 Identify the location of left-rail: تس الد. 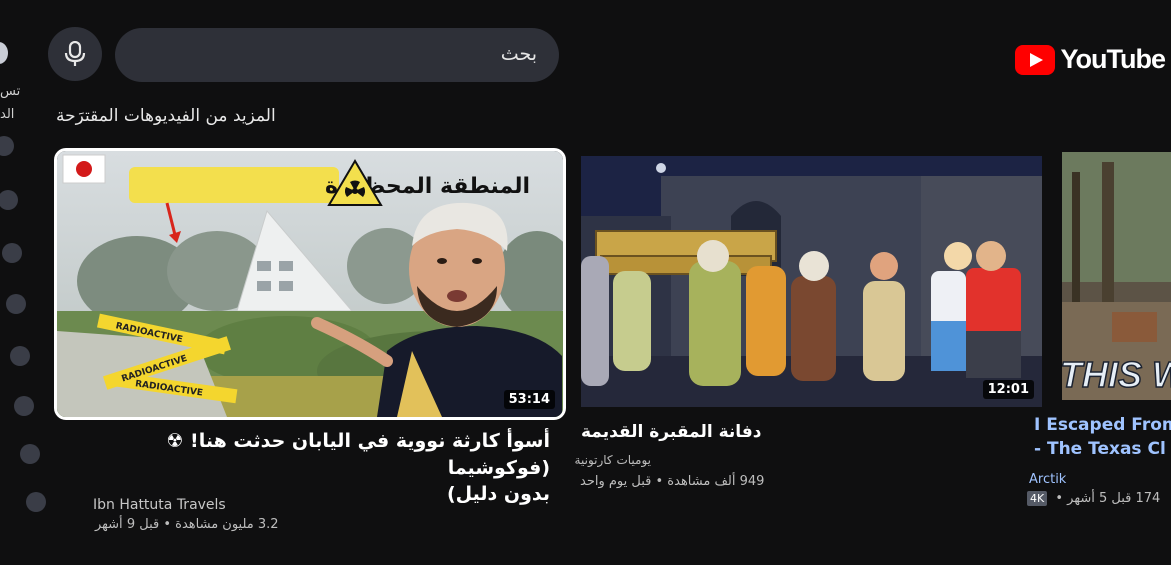
(24, 282).